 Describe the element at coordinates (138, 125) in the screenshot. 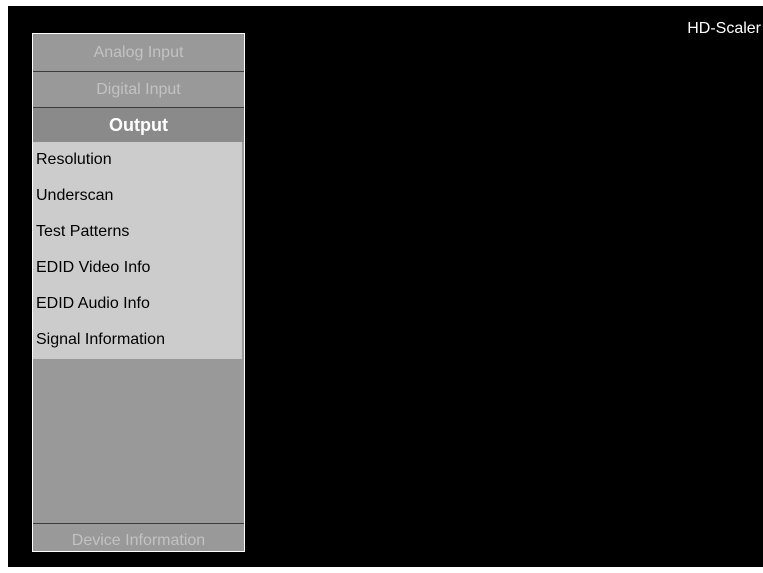

I see `menu-output: Output` at that location.